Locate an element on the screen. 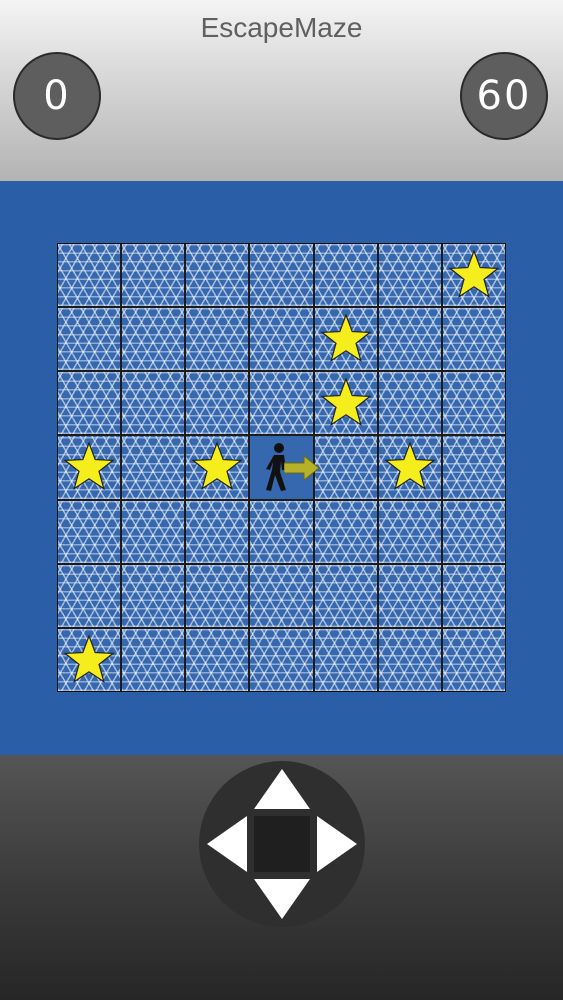 The height and width of the screenshot is (1000, 563). player-cell is located at coordinates (285, 467).